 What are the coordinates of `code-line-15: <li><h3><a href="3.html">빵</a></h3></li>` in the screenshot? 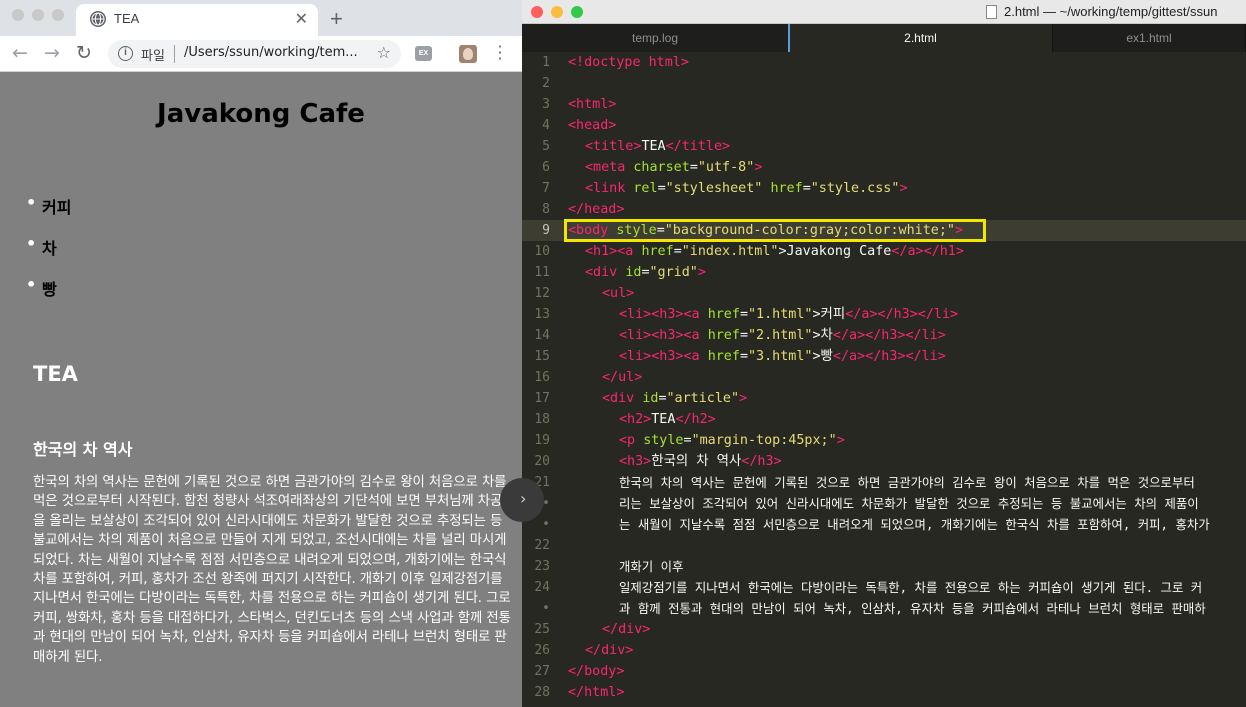 It's located at (782, 356).